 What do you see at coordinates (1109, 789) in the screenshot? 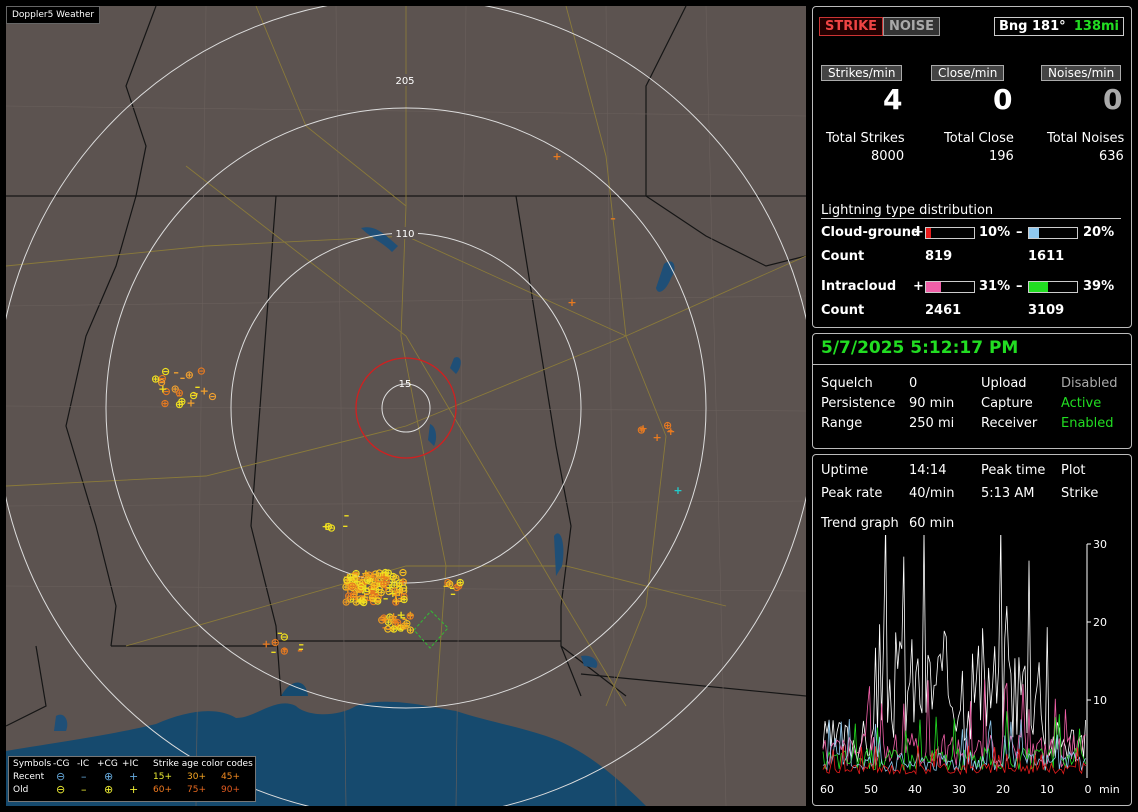
I see `x-unit: min` at bounding box center [1109, 789].